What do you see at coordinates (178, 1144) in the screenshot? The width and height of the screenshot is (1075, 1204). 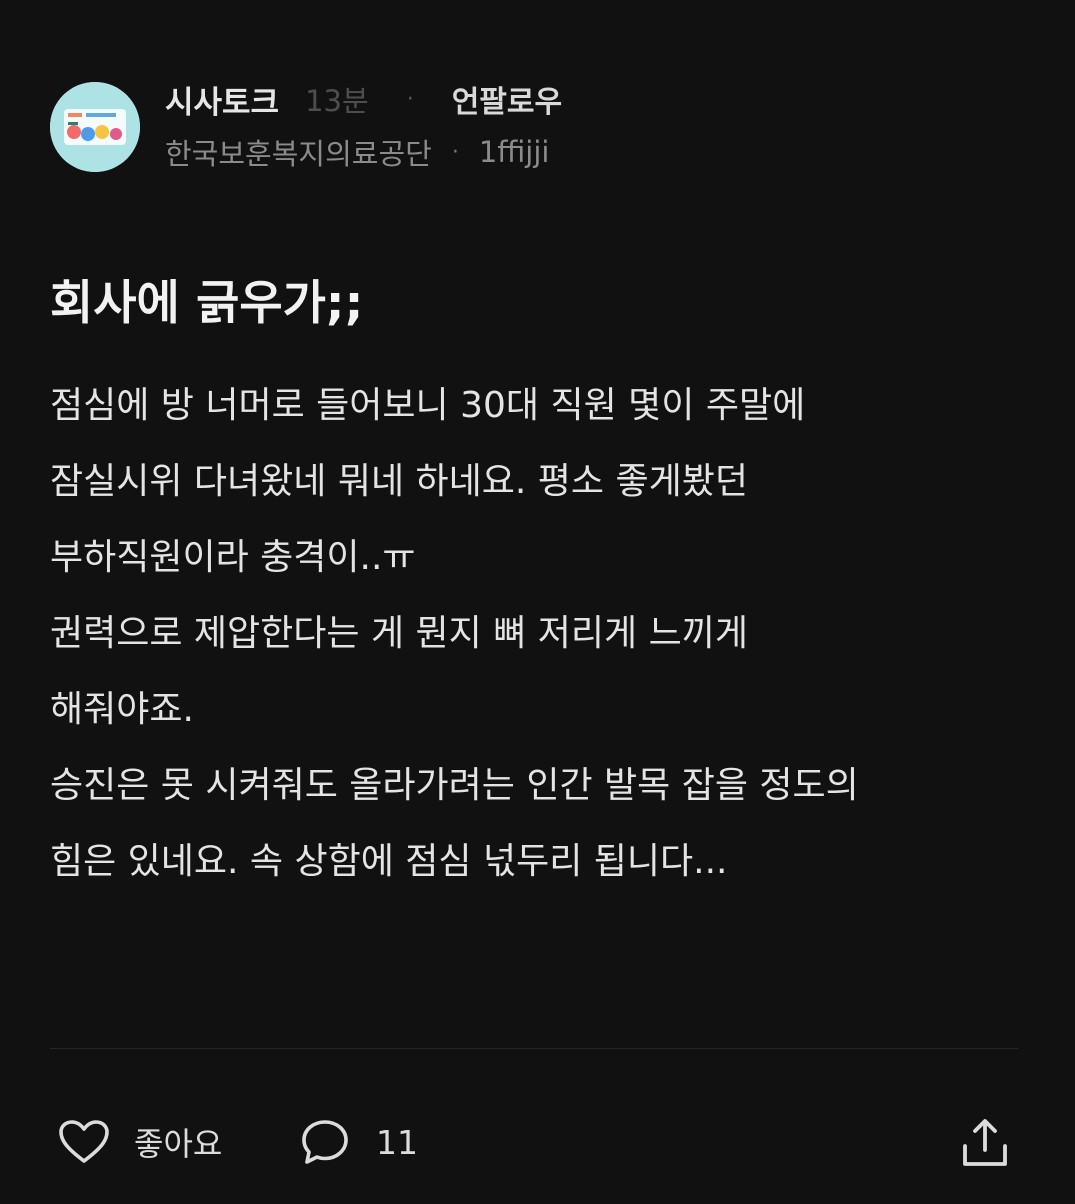 I see `like-label: 좋아요` at bounding box center [178, 1144].